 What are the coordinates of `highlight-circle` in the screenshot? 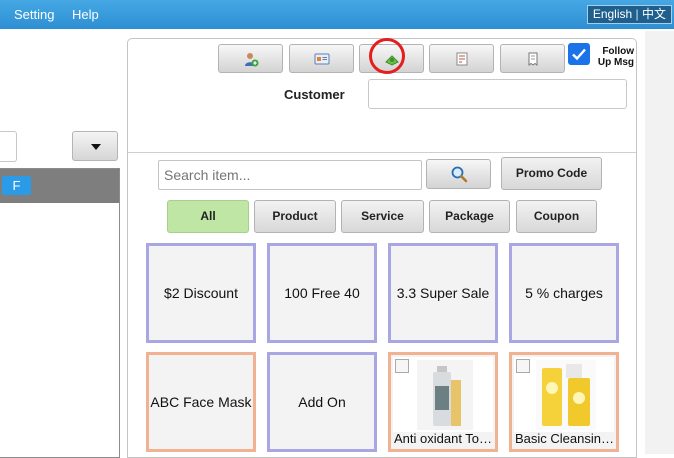 It's located at (387, 56).